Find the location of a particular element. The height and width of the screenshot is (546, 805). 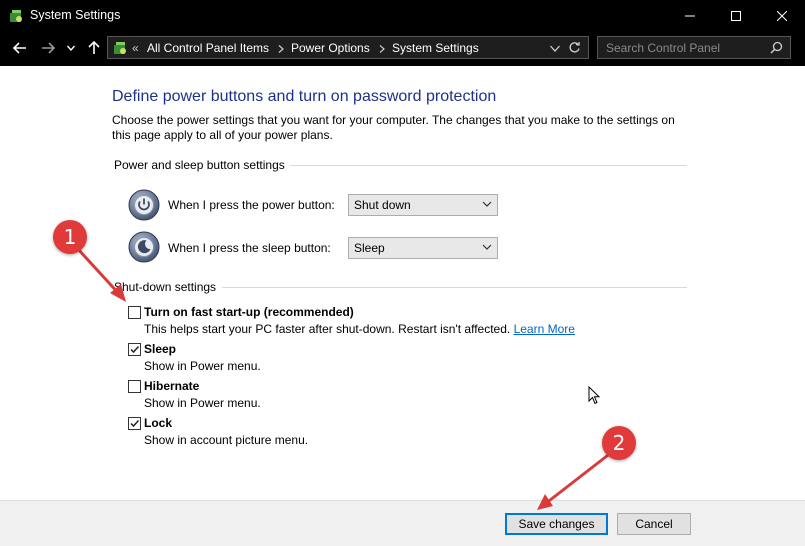

power-button-action-select: Shut down is located at coordinates (423, 205).